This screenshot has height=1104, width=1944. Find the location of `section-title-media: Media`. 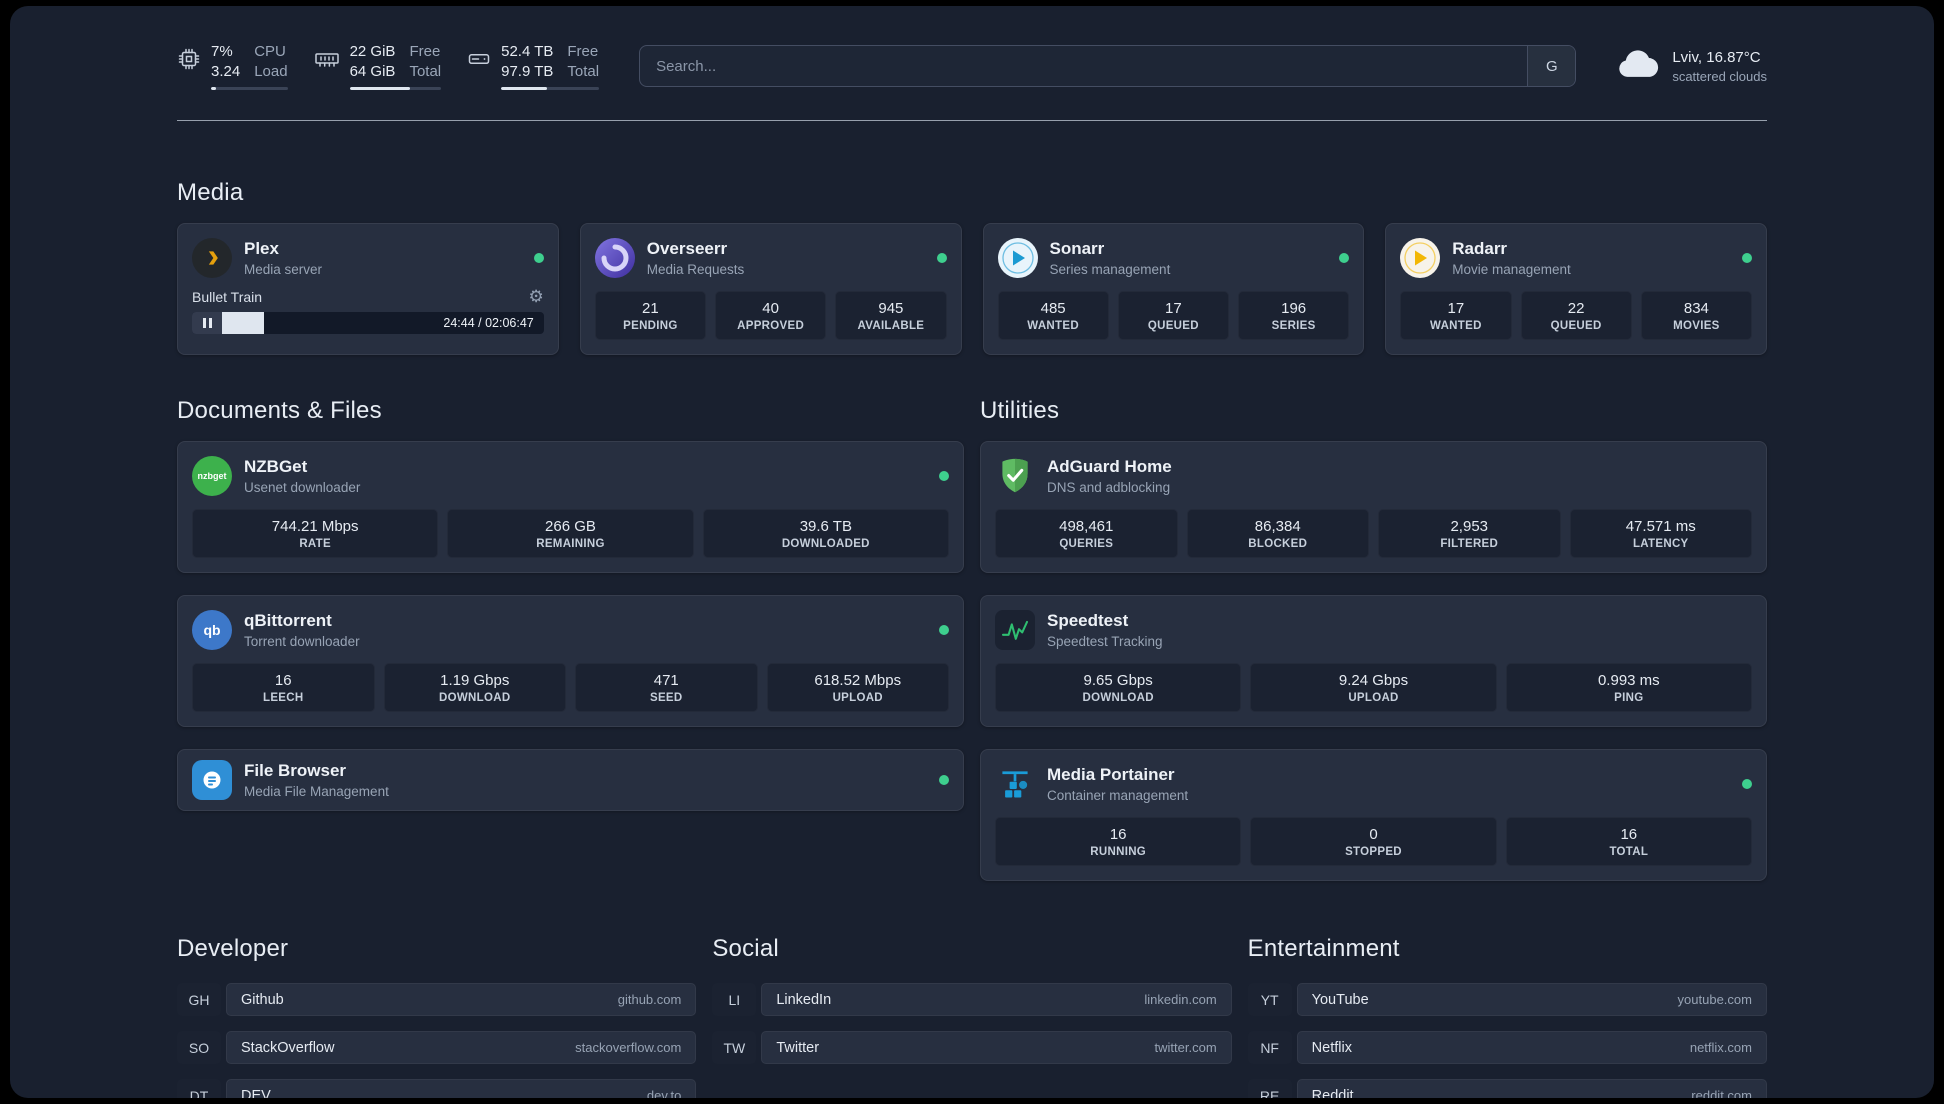

section-title-media: Media is located at coordinates (210, 192).